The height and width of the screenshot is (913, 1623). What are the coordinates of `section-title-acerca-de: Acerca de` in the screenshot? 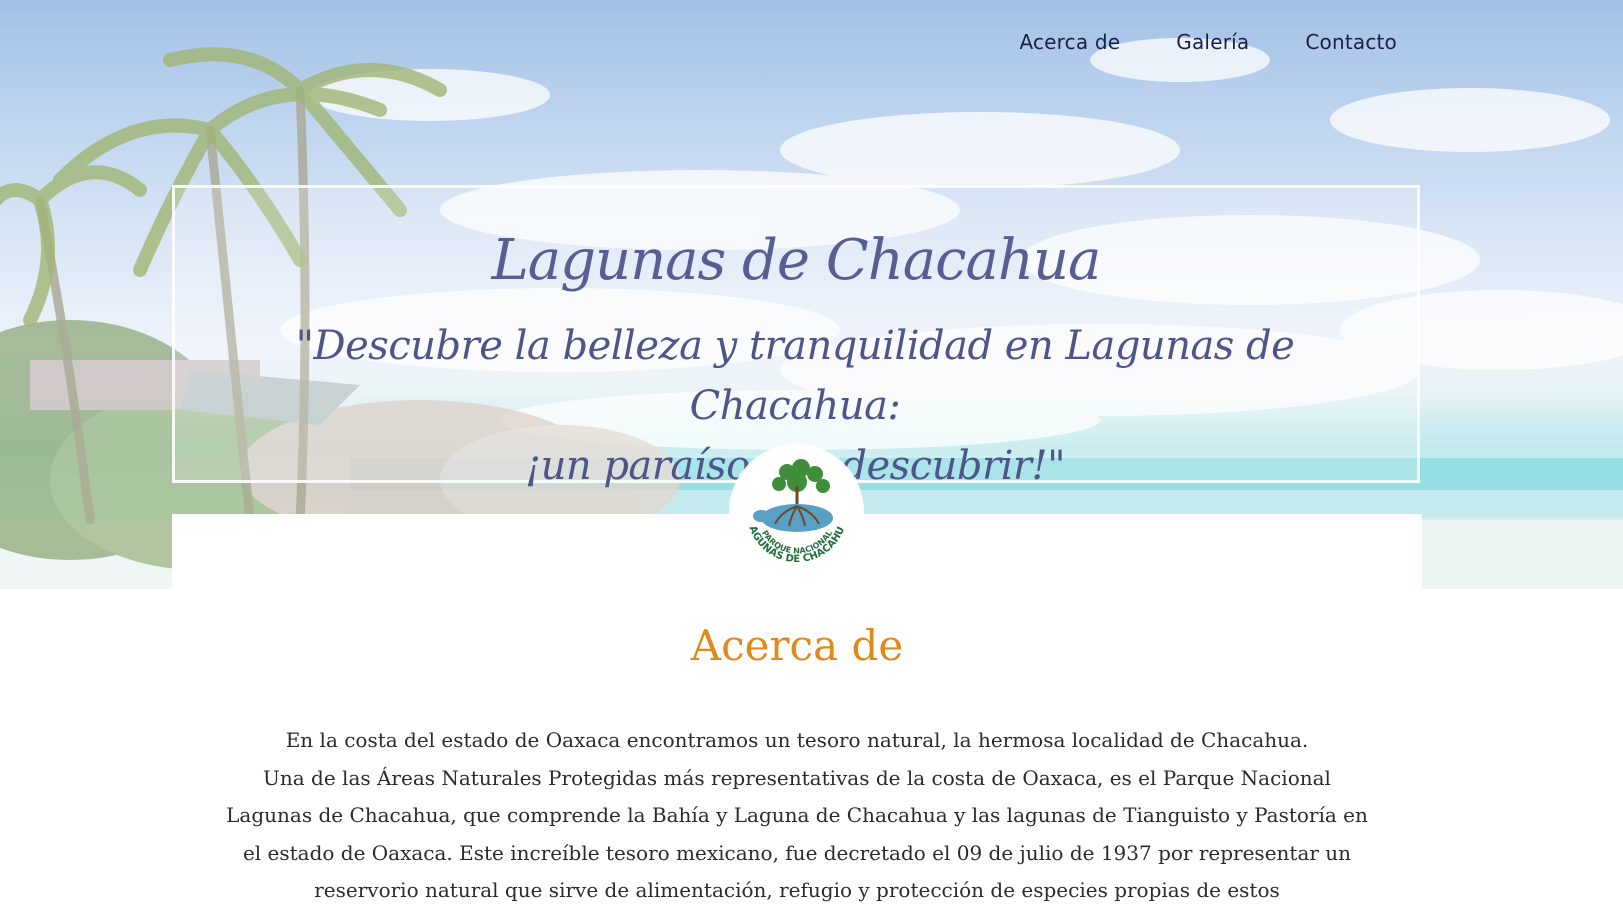 It's located at (797, 645).